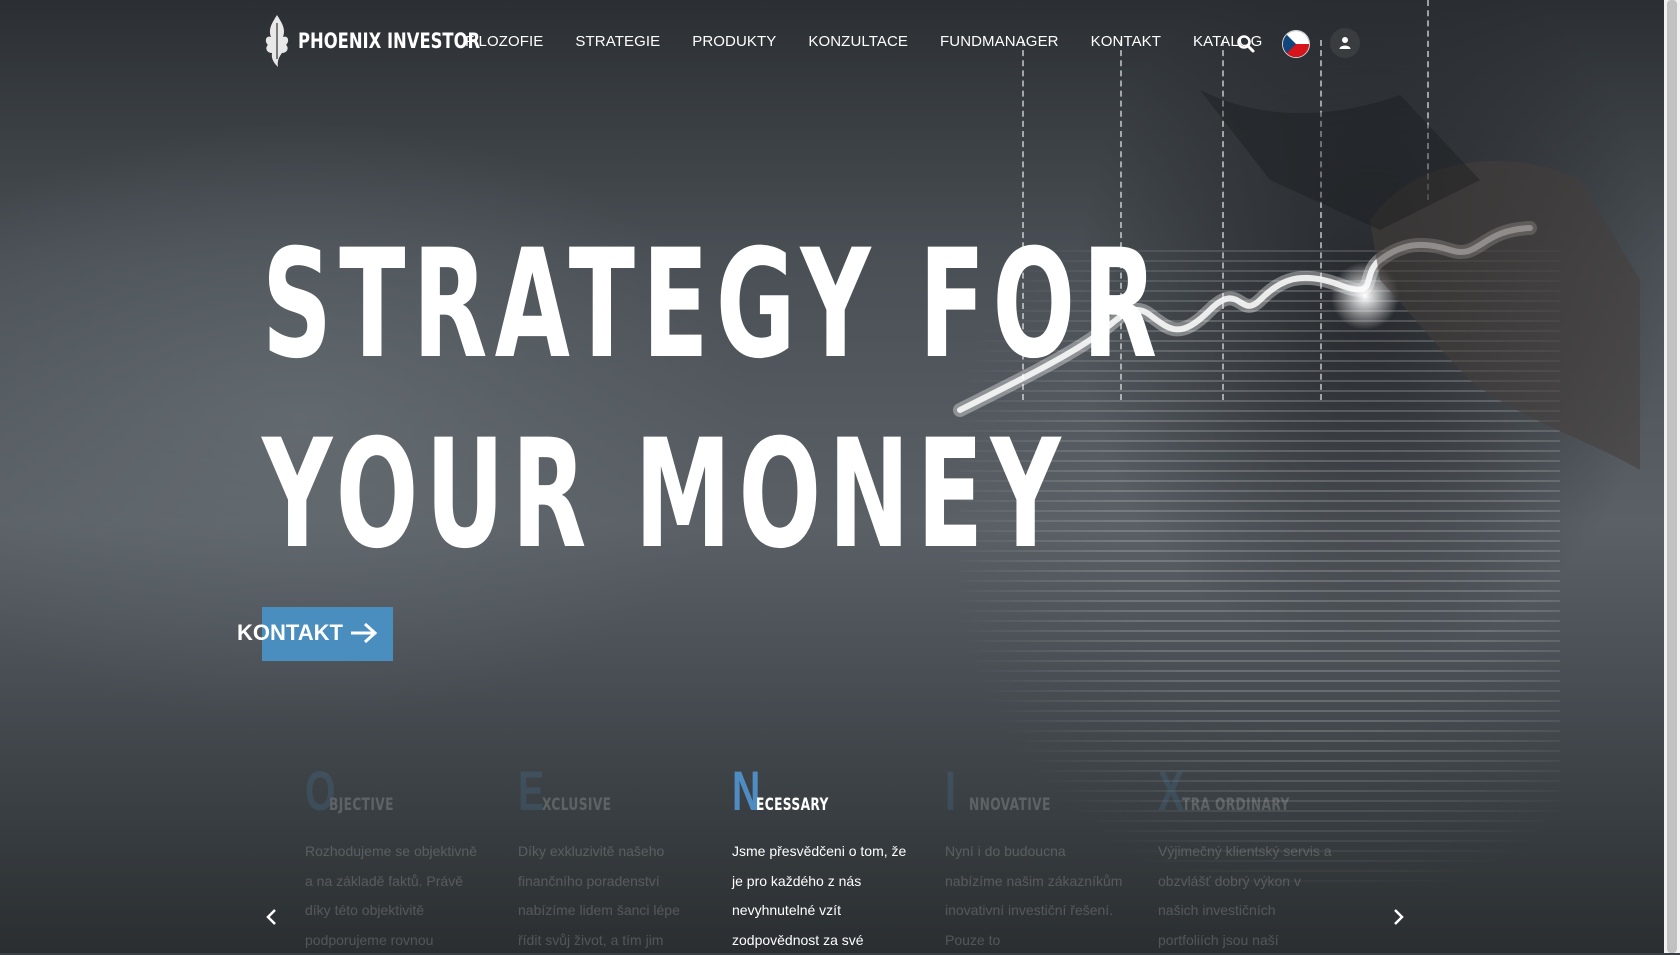  I want to click on search-icon, so click(1246, 44).